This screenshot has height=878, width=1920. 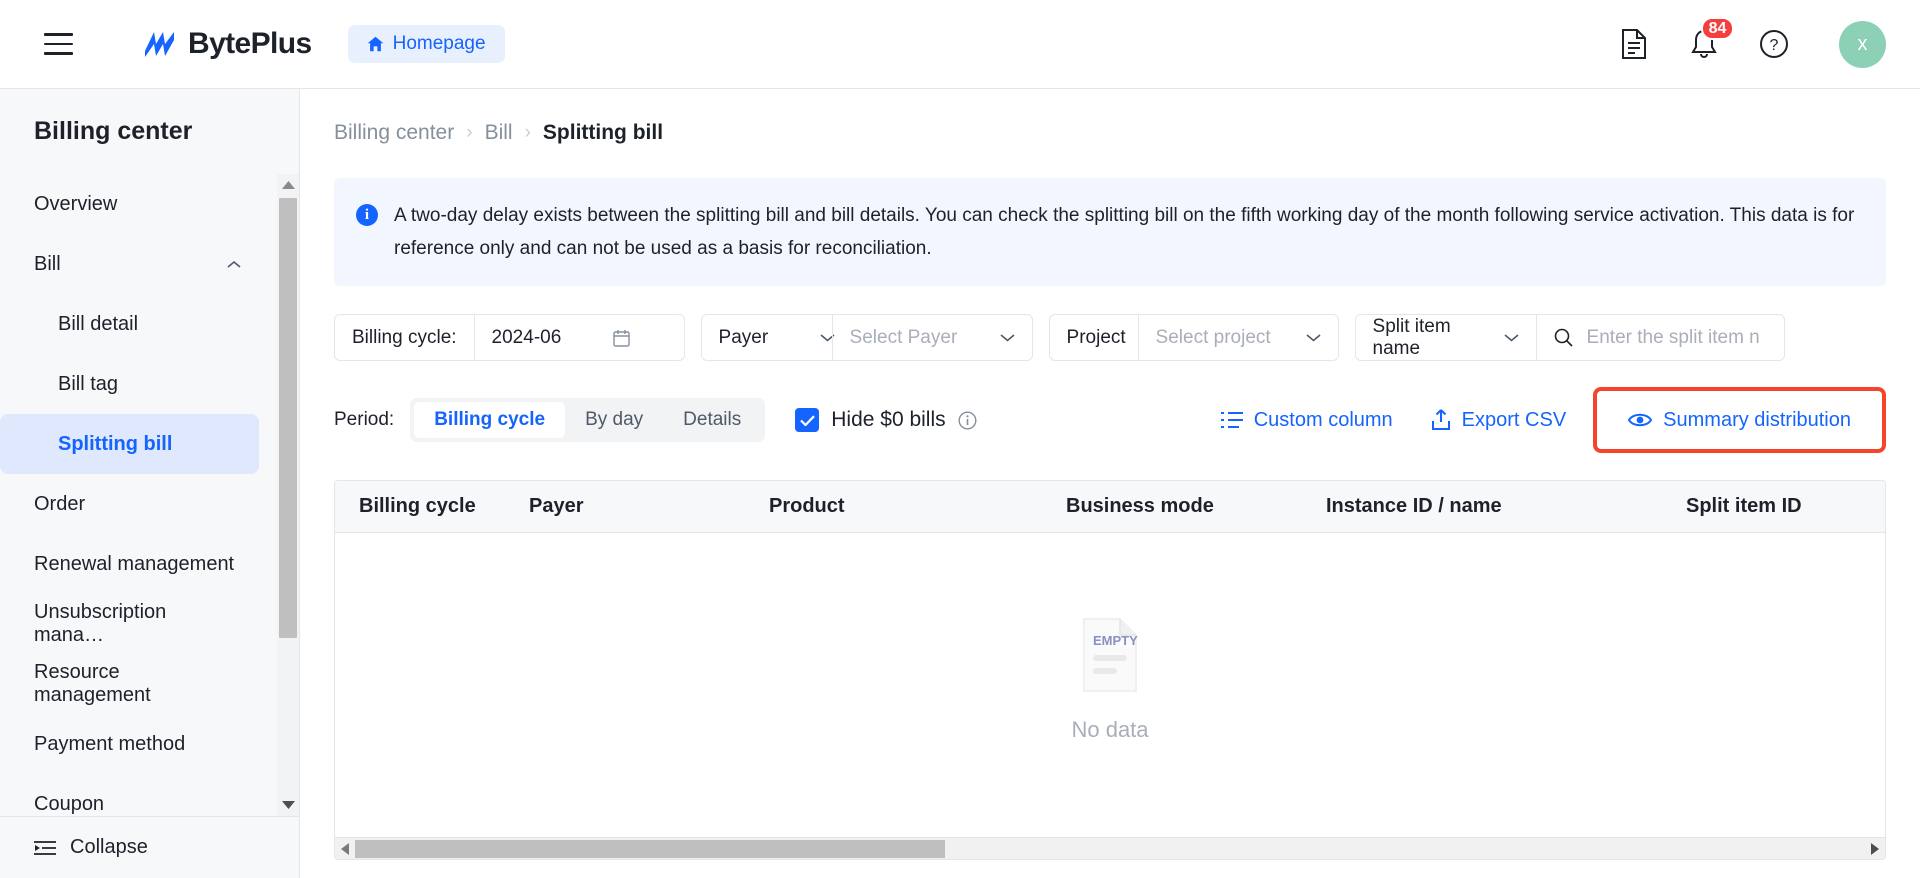 I want to click on header-actions: 84 ? x, so click(x=1751, y=42).